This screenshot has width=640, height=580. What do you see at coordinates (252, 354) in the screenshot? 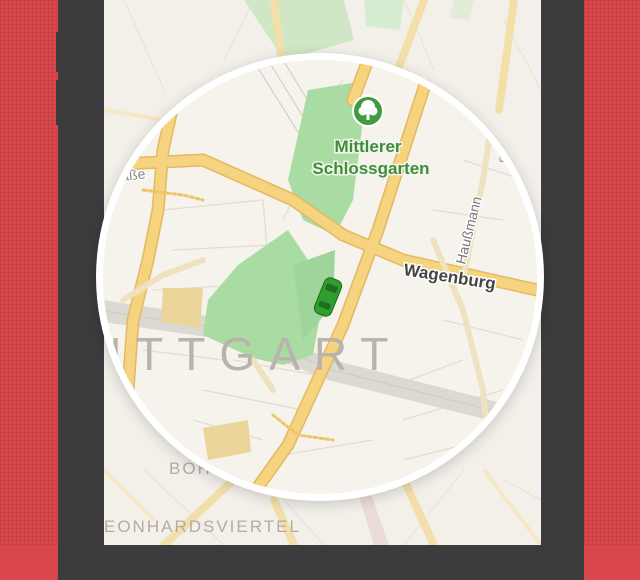
I see `city-label: UTTGART` at bounding box center [252, 354].